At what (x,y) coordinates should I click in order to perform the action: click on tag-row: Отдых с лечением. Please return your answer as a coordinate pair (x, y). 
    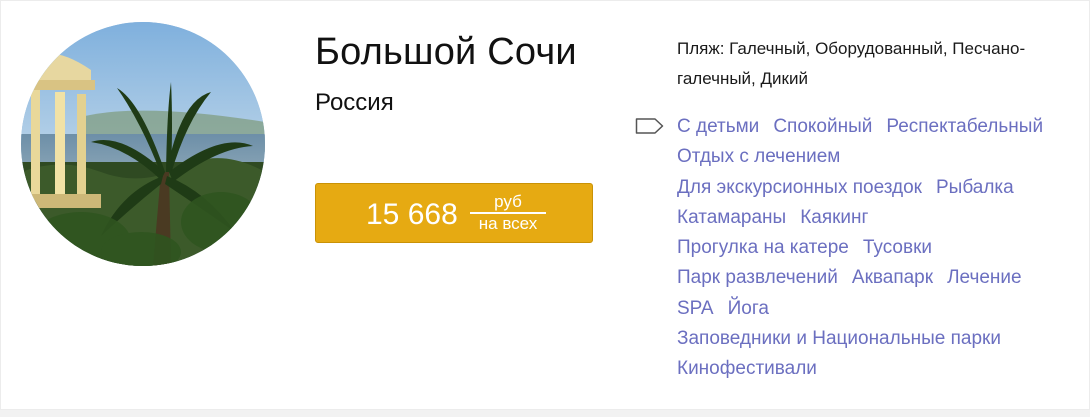
    Looking at the image, I should click on (877, 157).